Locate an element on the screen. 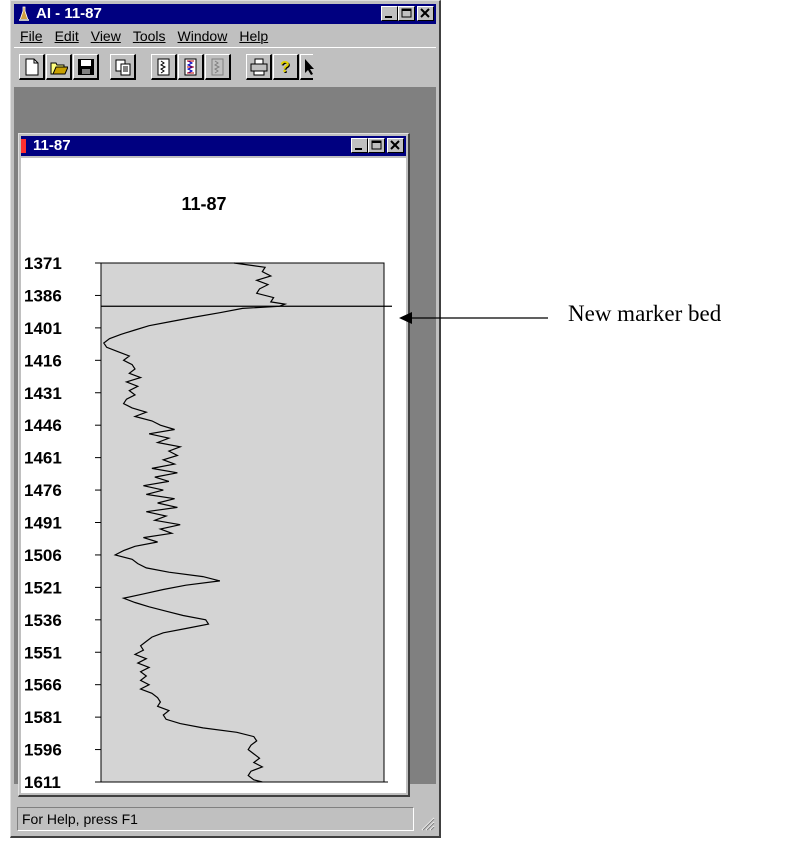  copy-icon is located at coordinates (123, 67).